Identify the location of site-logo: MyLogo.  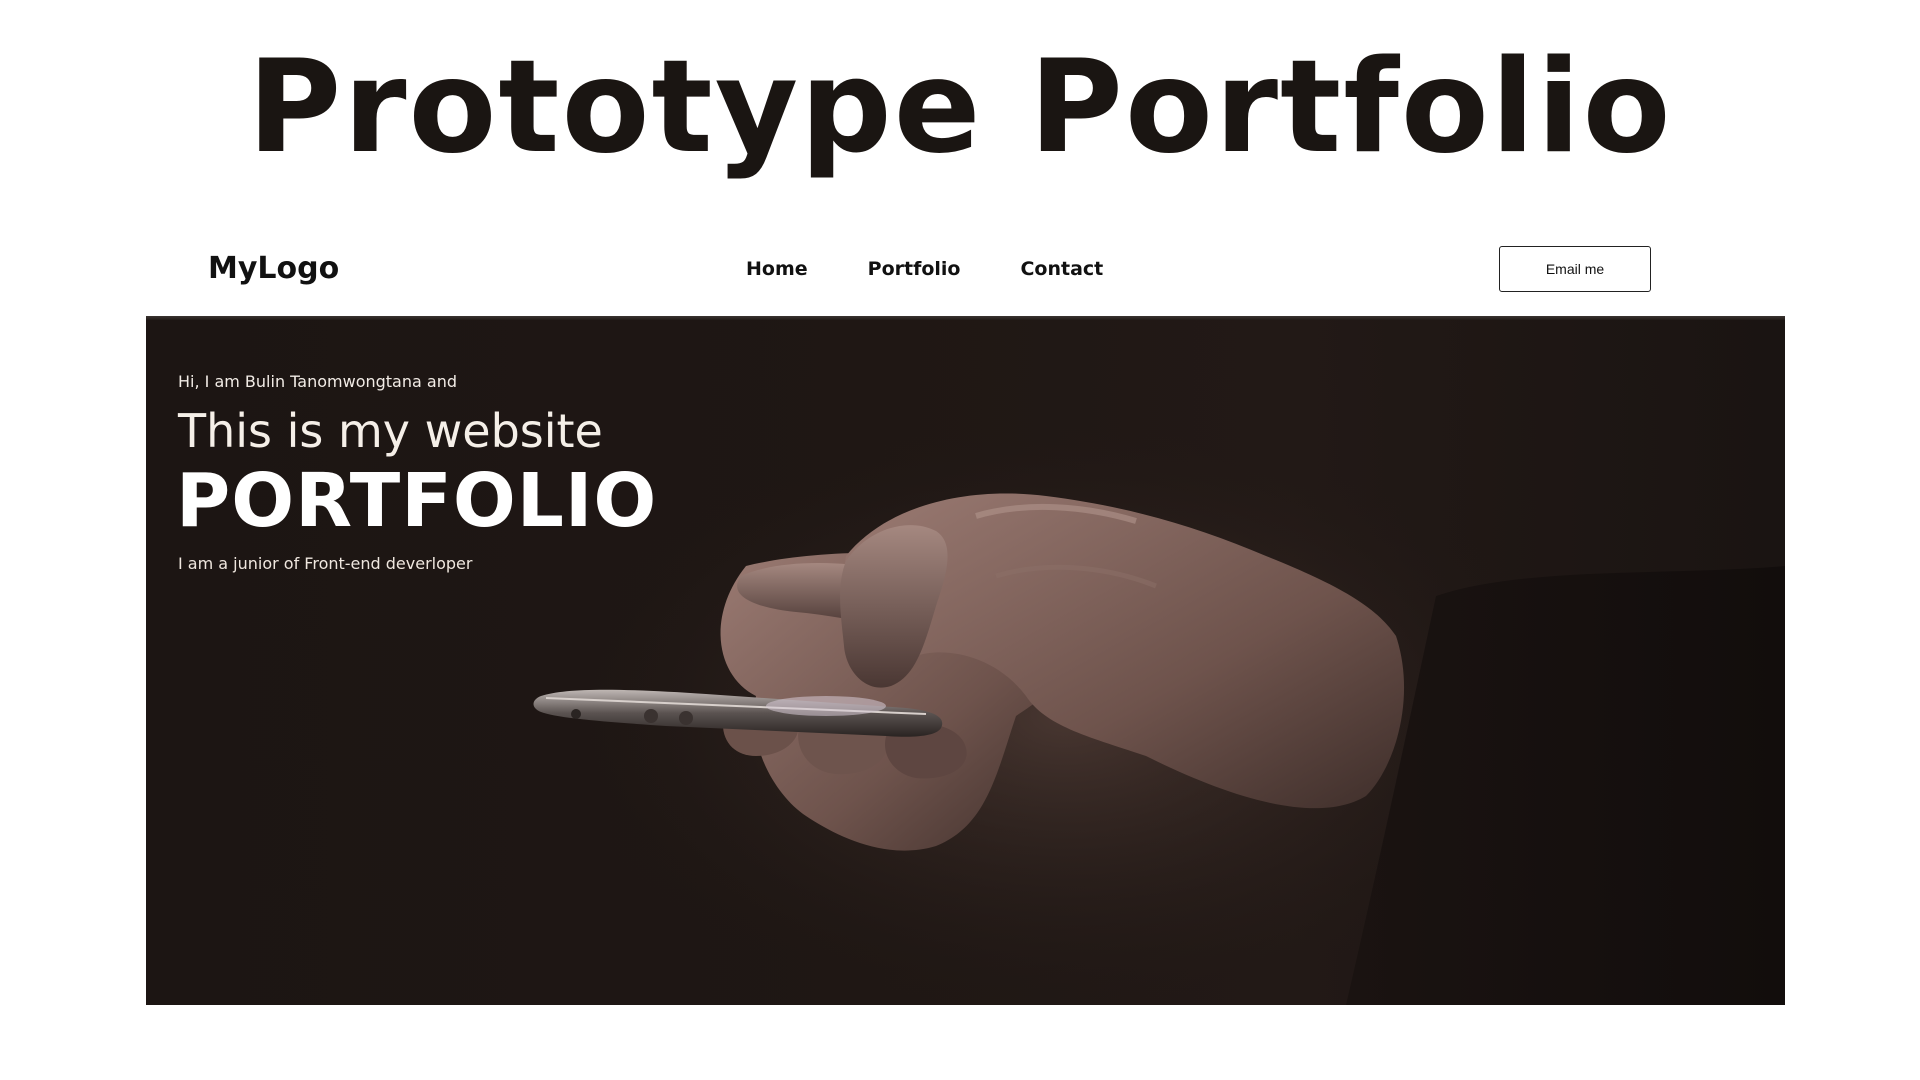
(273, 269).